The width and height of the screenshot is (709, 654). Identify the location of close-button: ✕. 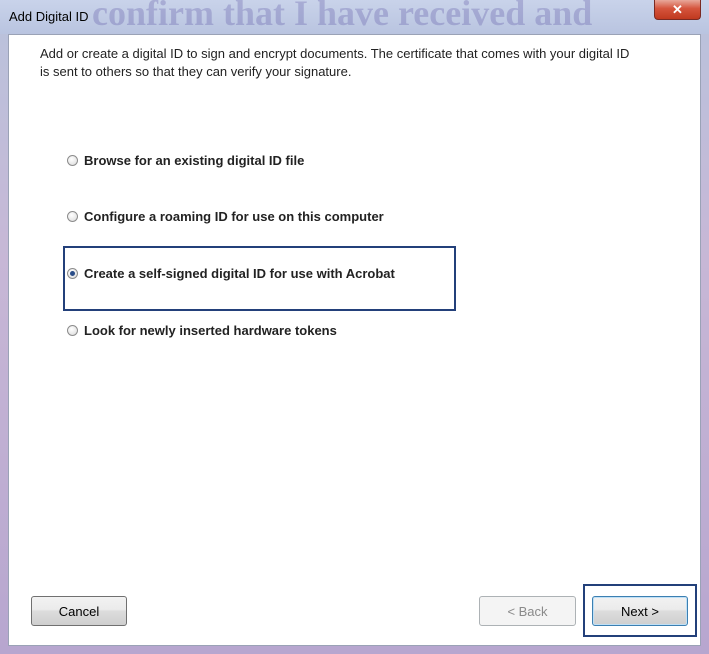
(677, 10).